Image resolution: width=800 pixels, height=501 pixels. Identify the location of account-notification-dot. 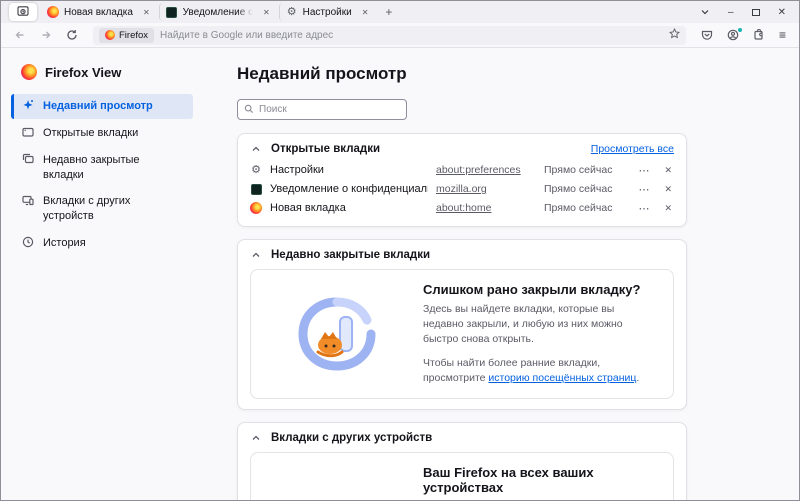
(739, 30).